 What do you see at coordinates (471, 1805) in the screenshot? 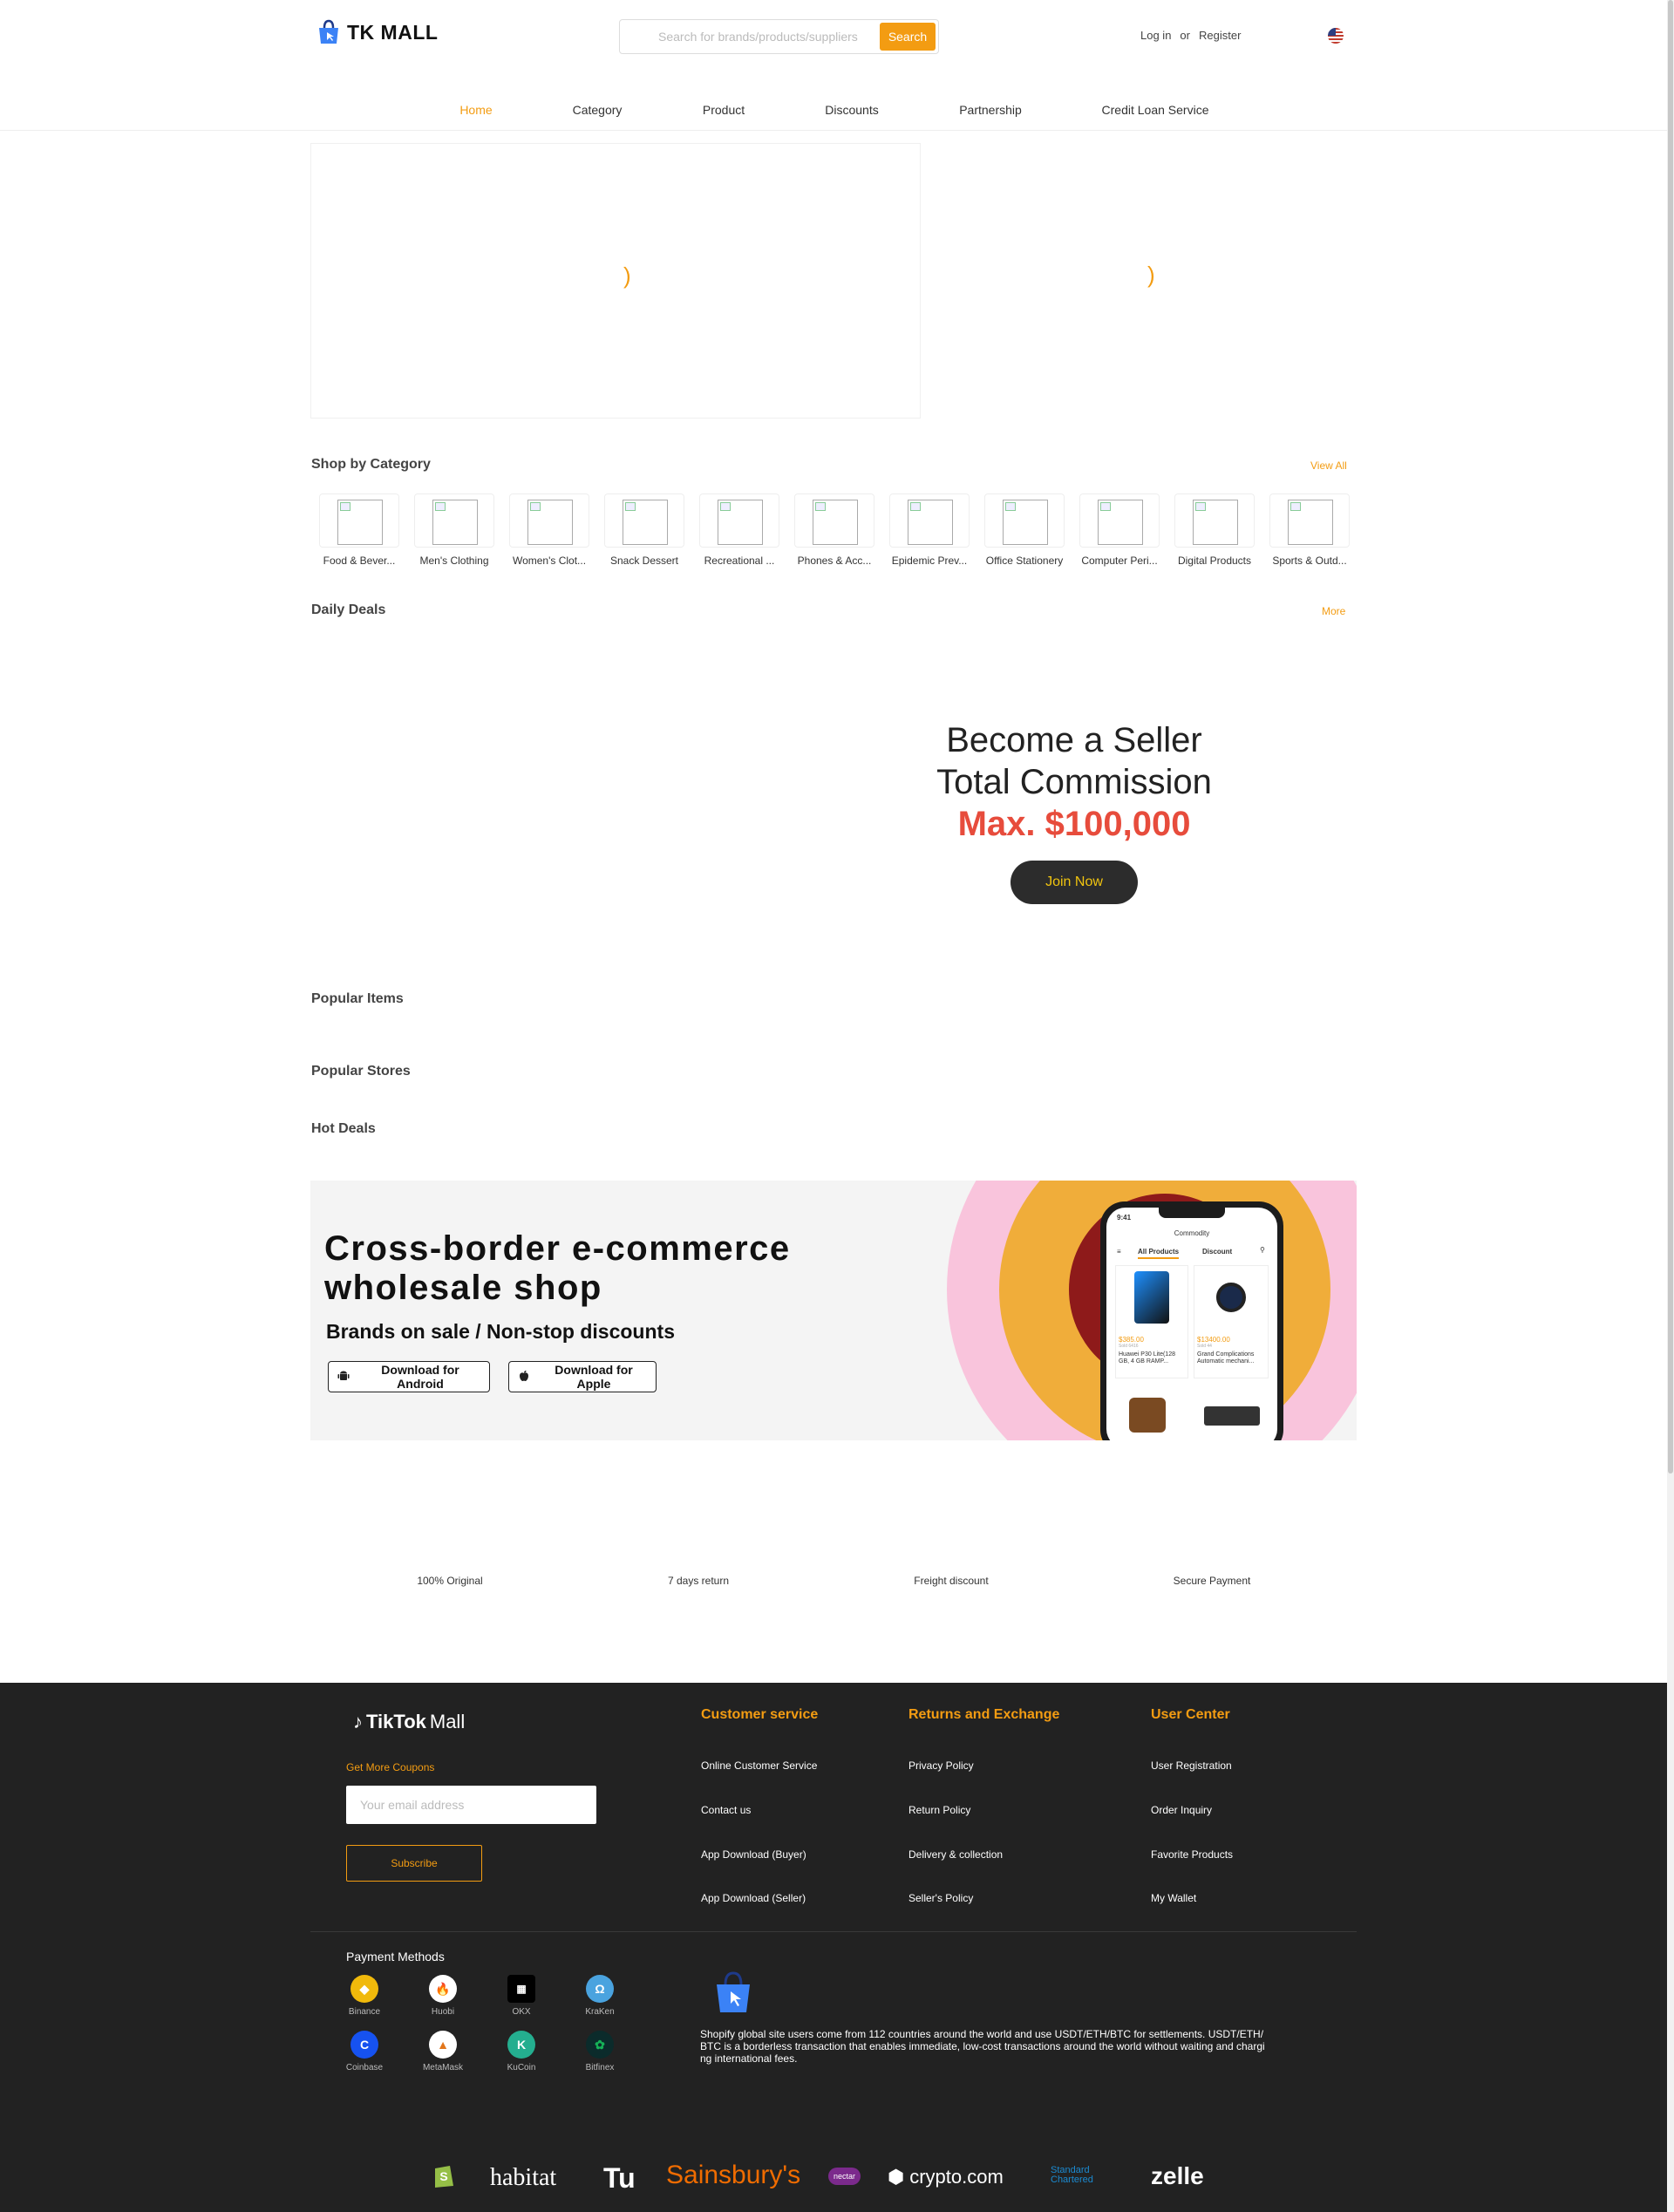
I see `email-field` at bounding box center [471, 1805].